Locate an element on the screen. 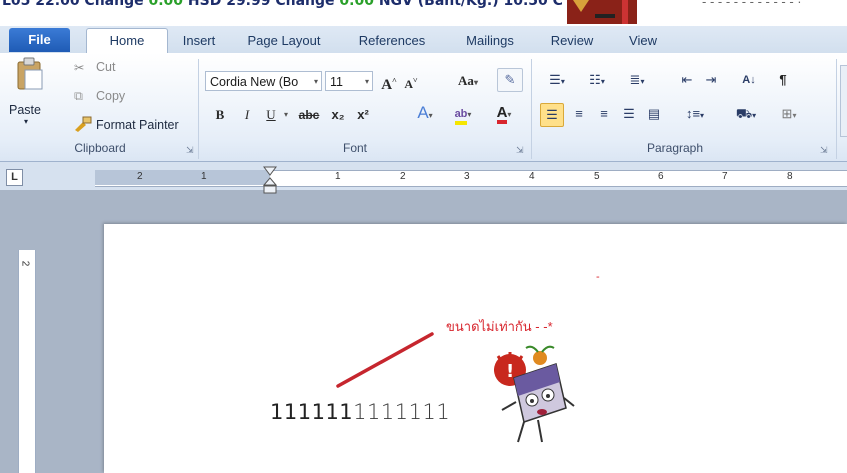 This screenshot has height=473, width=847. ticker-text: L05 22.00 Change is located at coordinates (75, 4).